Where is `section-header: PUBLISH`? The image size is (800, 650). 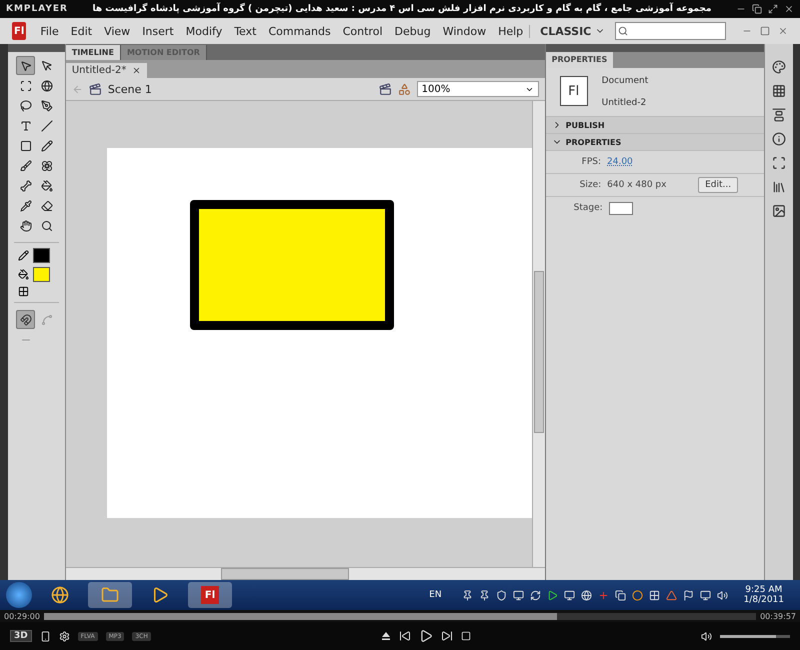
section-header: PUBLISH is located at coordinates (655, 125).